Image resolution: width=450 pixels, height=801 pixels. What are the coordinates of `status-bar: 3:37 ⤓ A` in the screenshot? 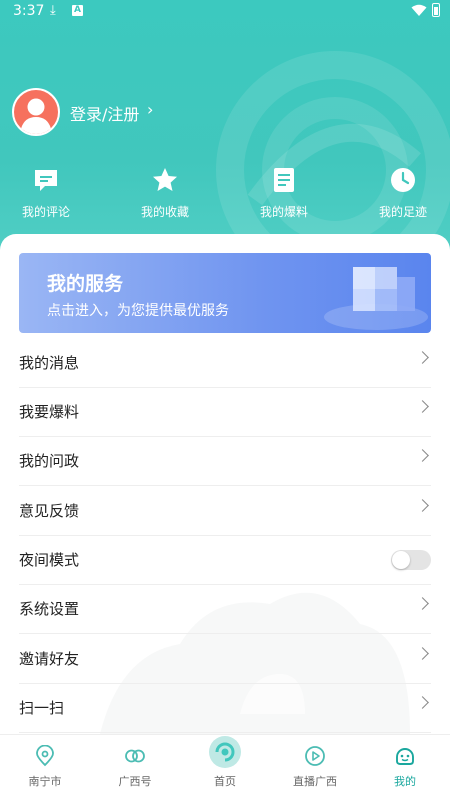 It's located at (225, 12).